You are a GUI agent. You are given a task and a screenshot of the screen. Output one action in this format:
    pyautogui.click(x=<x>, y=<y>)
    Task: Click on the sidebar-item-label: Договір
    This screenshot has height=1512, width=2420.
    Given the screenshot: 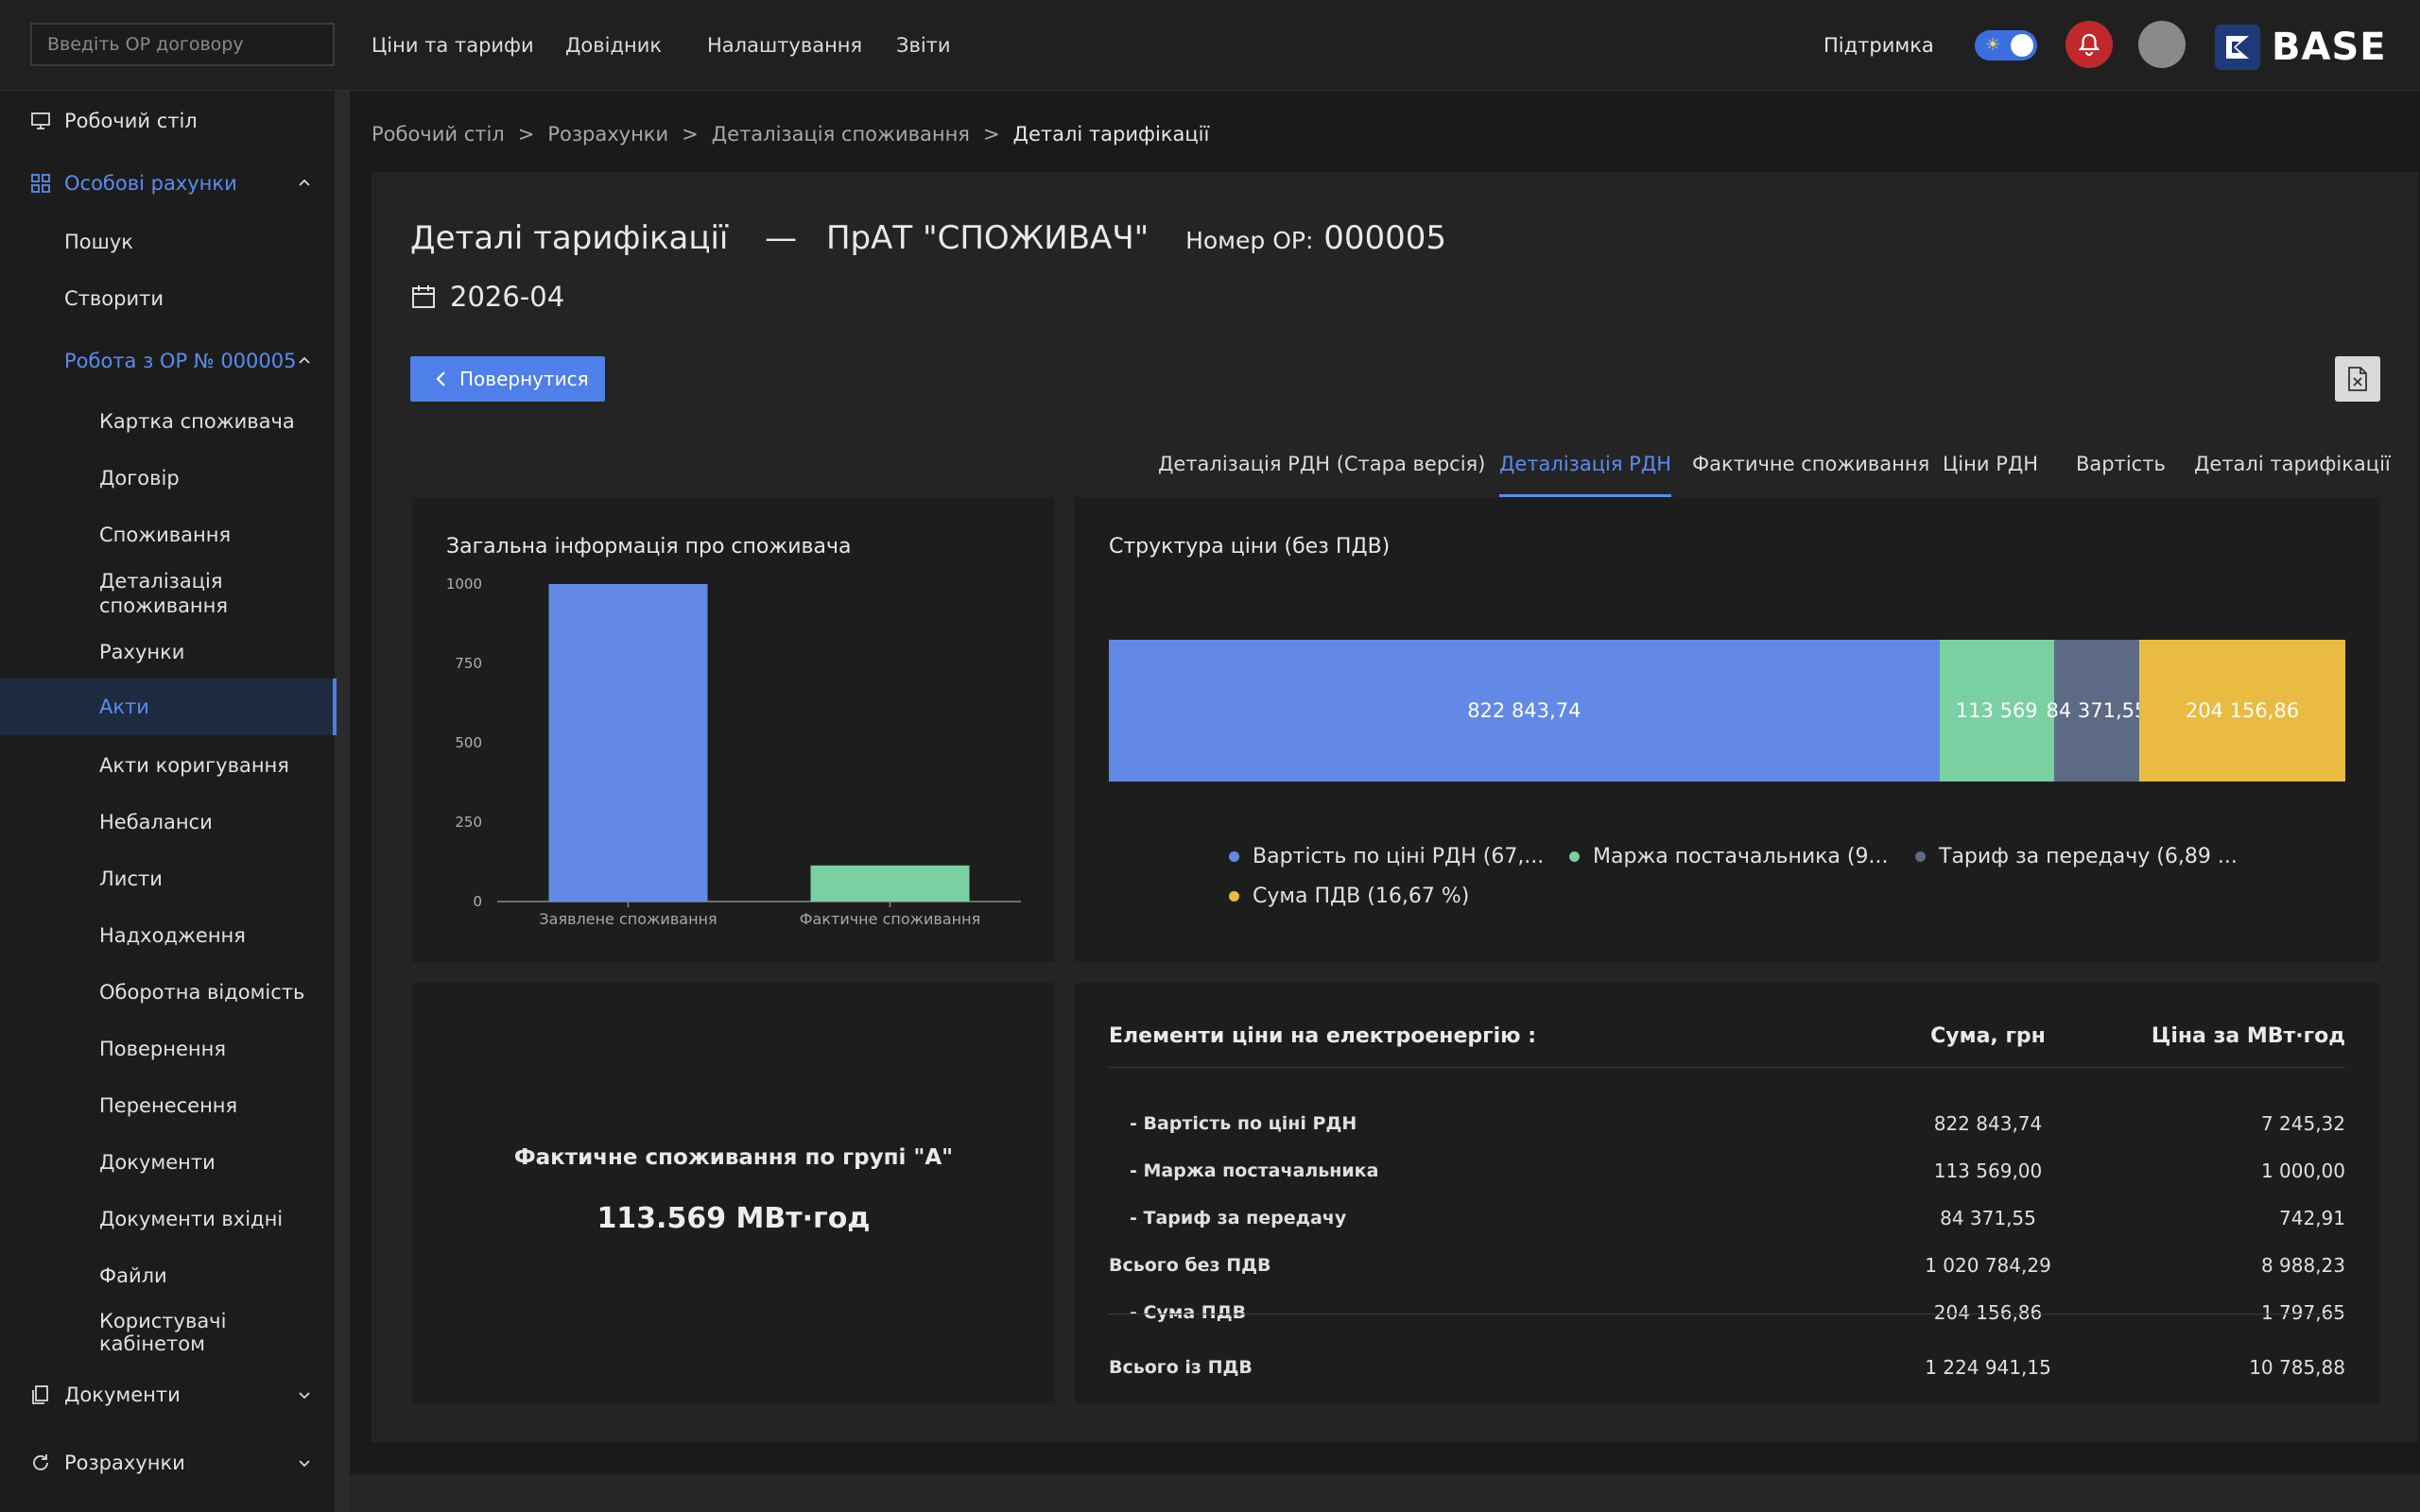 What is the action you would take?
    pyautogui.click(x=139, y=478)
    